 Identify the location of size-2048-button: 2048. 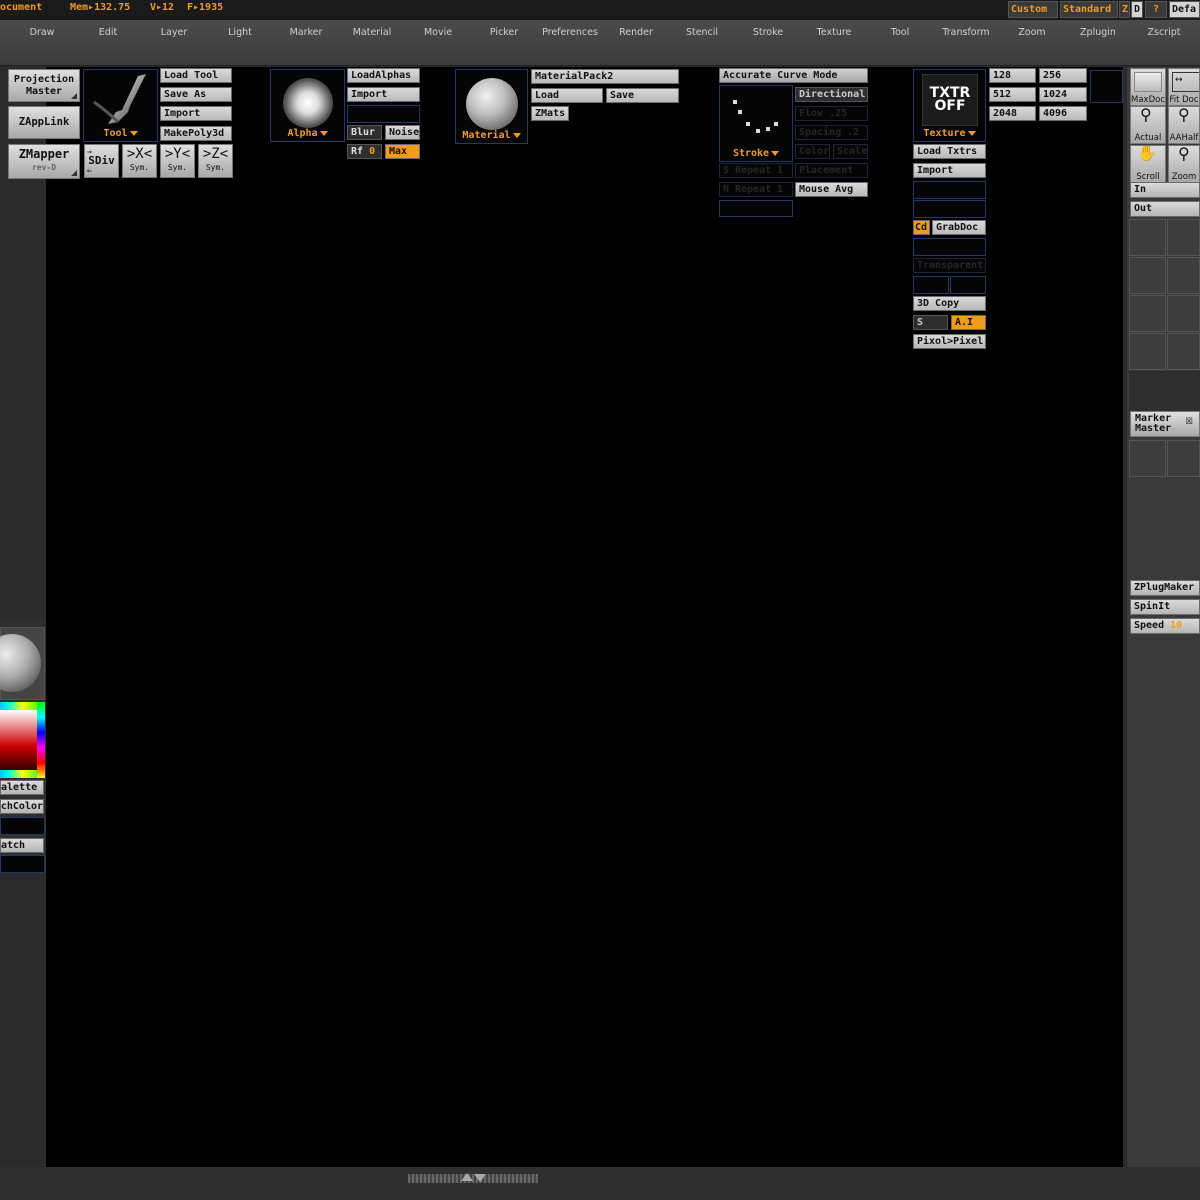
(1012, 113).